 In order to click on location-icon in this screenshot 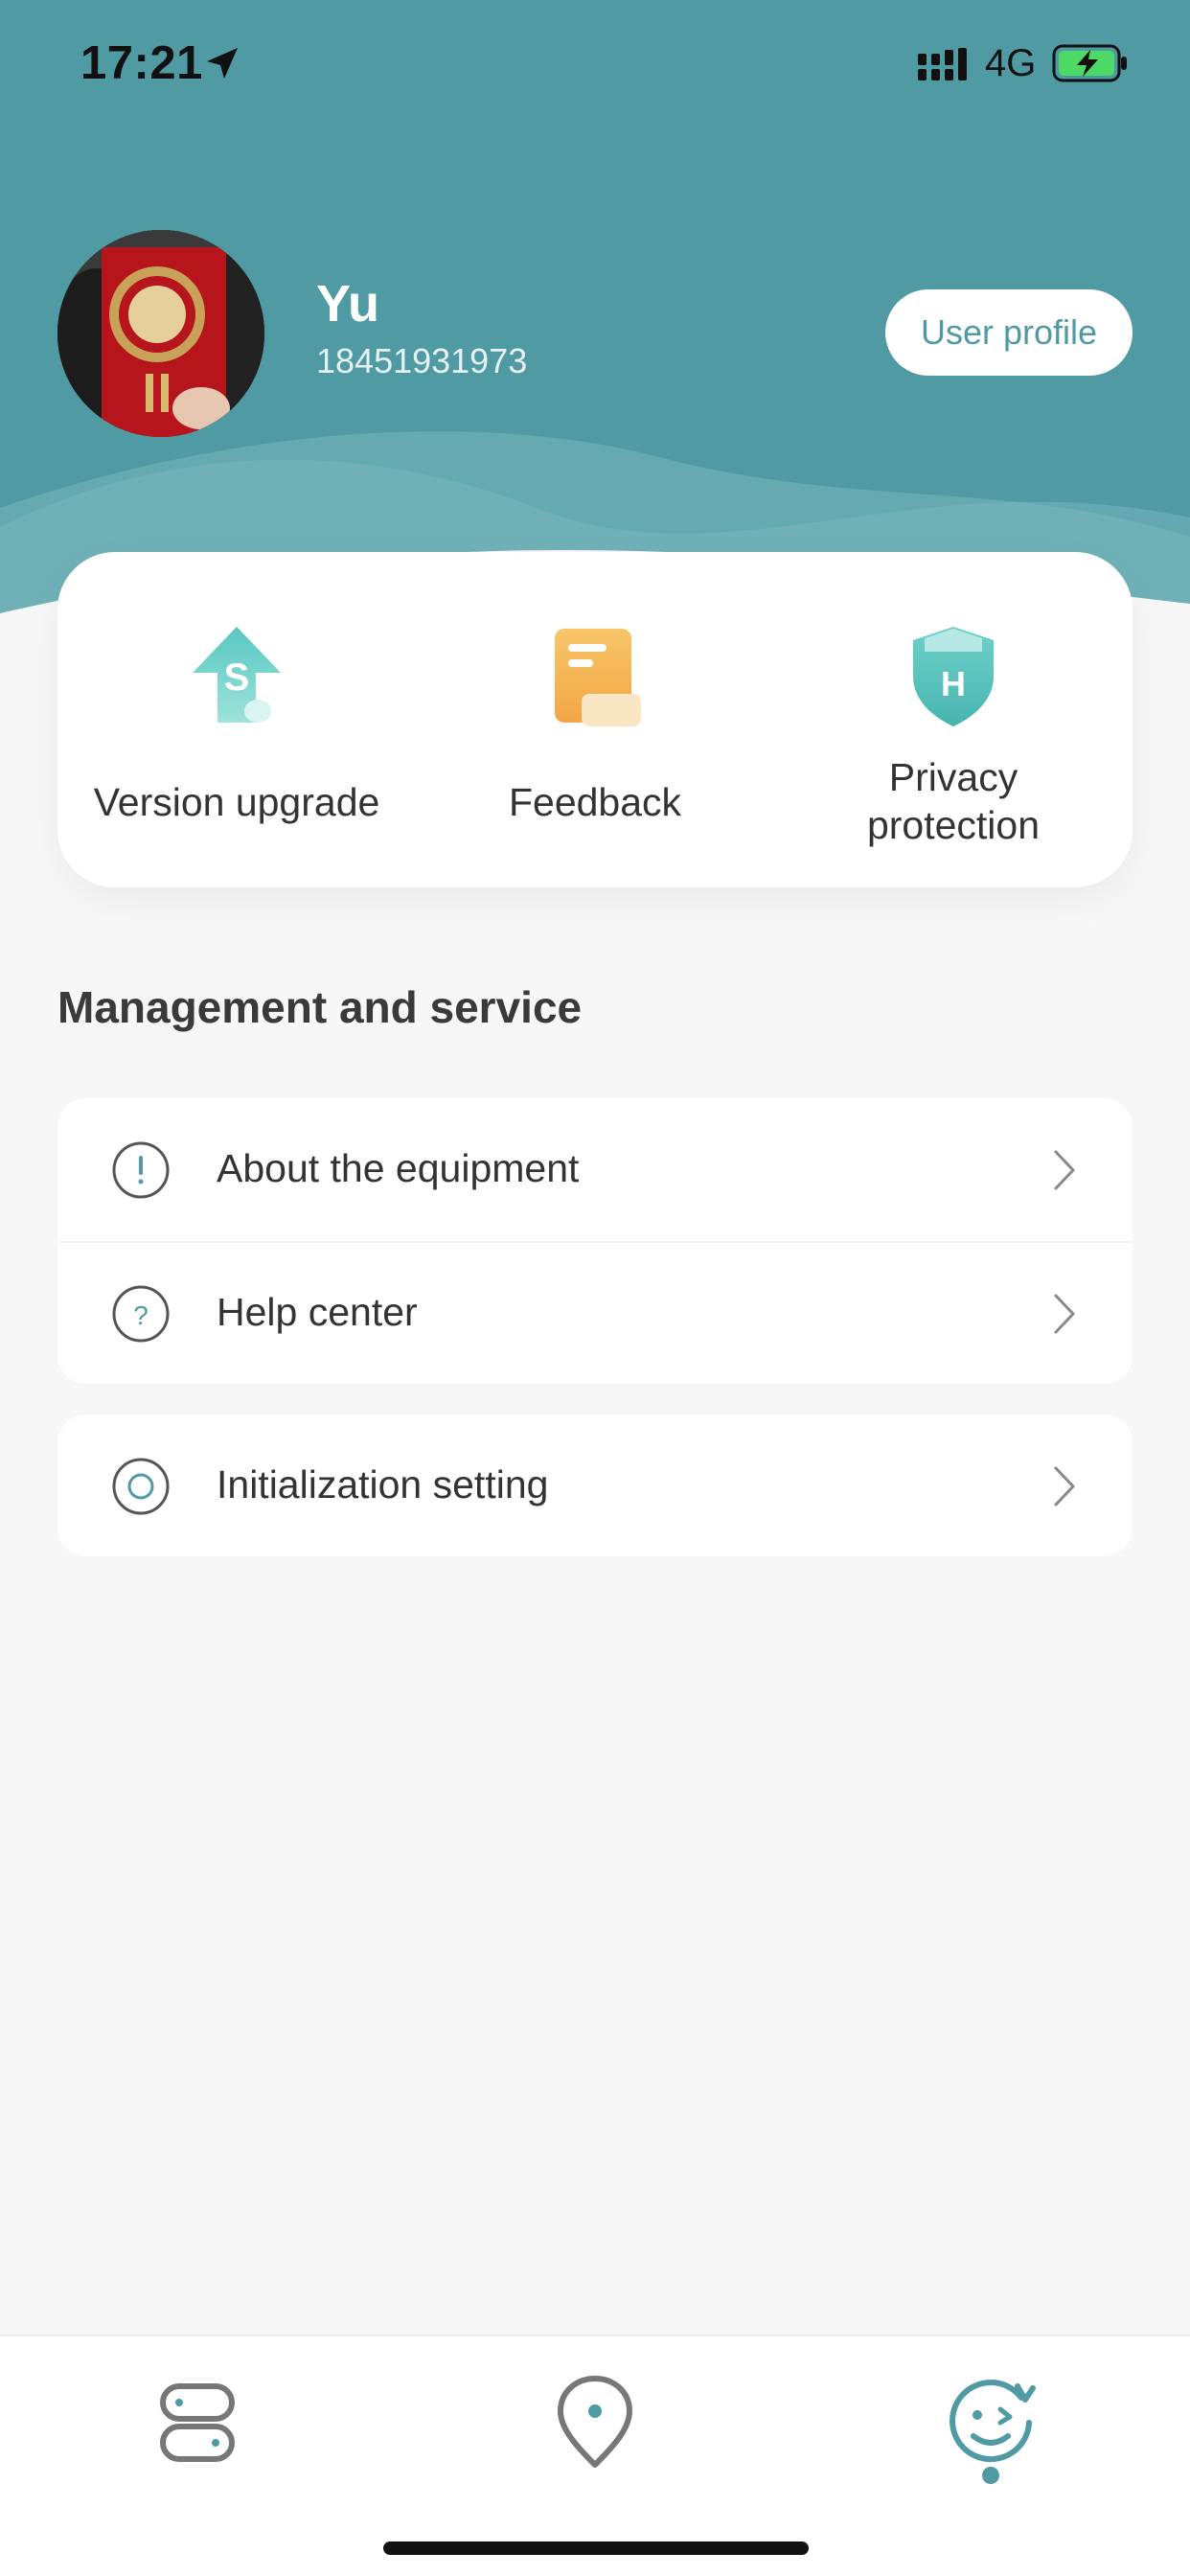, I will do `click(595, 2422)`.